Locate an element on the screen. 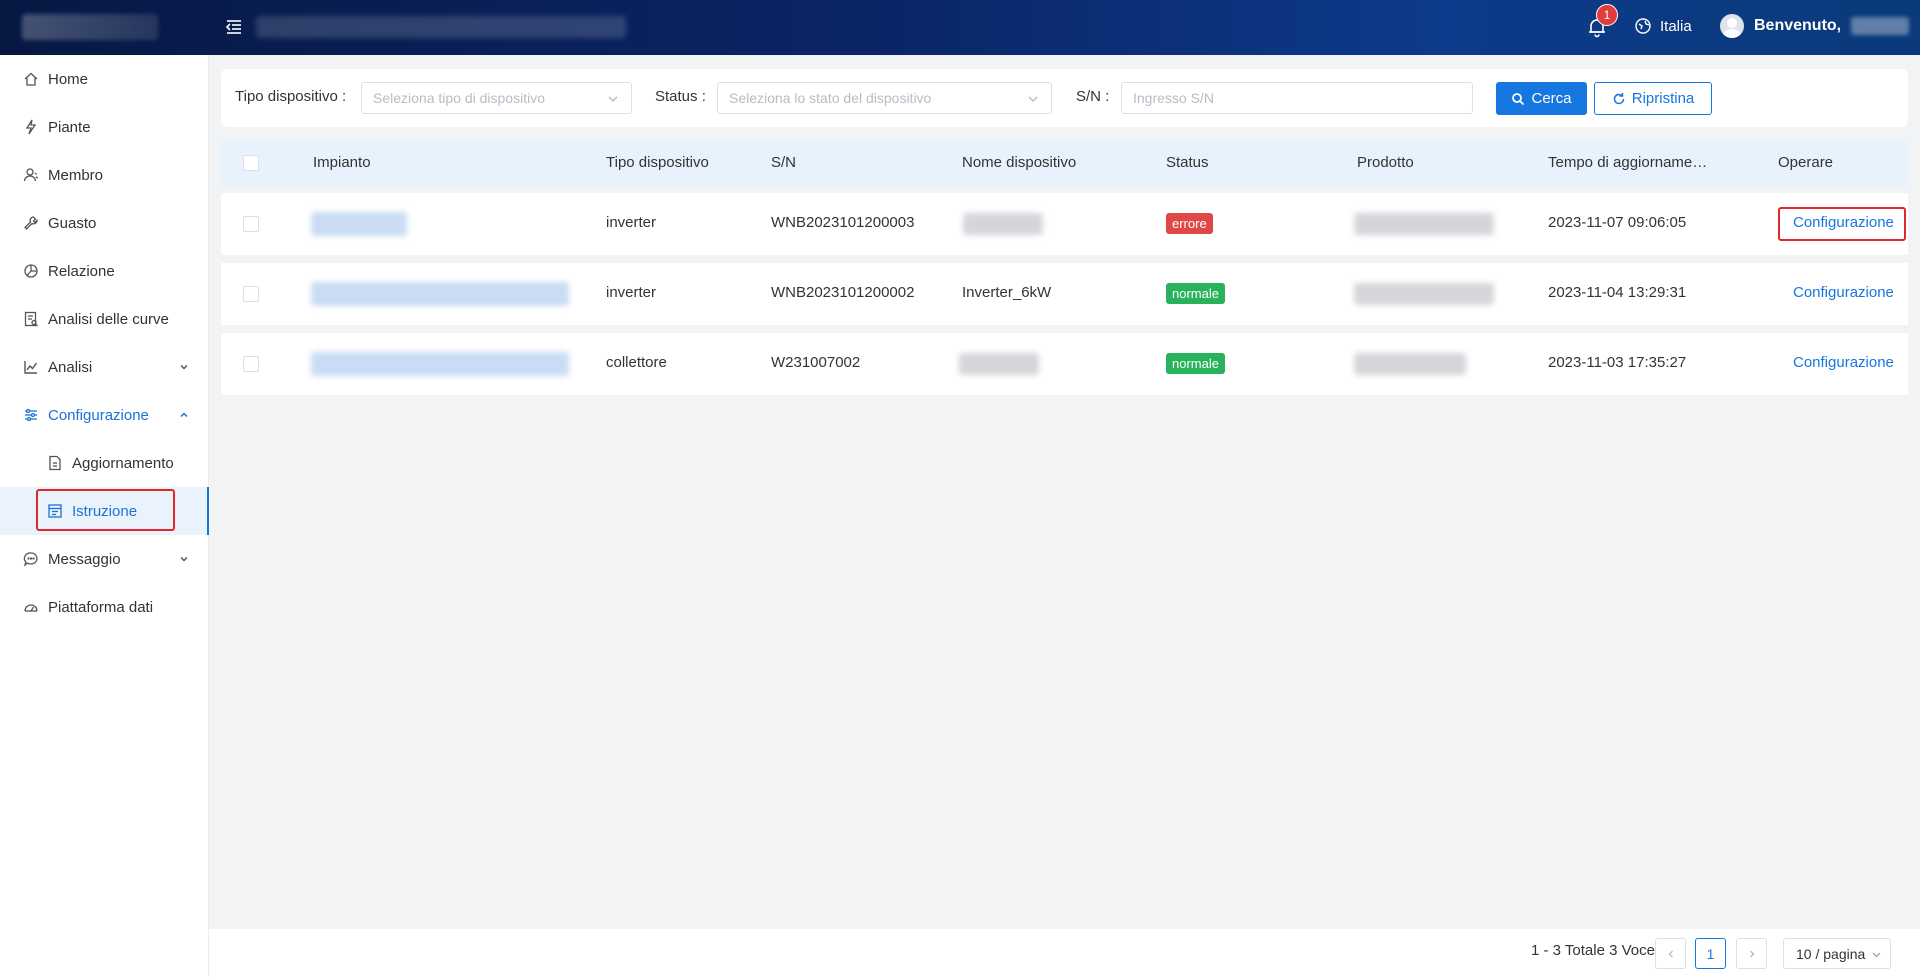 The width and height of the screenshot is (1920, 977). sidebar-item-membro: Membro is located at coordinates (104, 175).